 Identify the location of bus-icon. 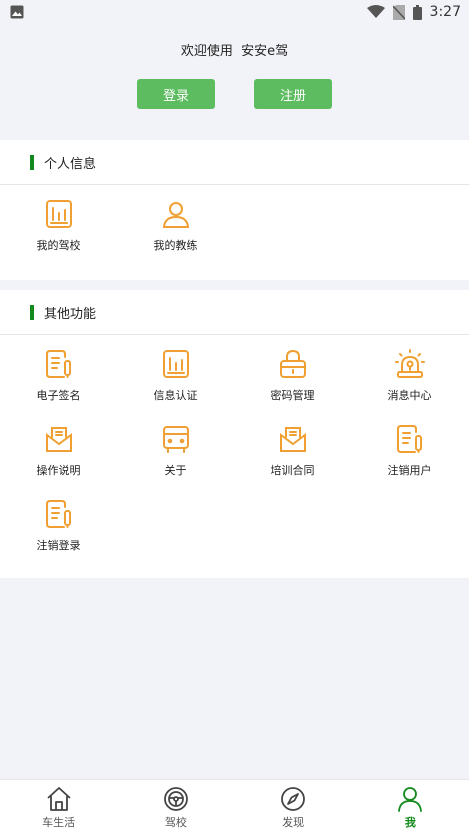
(175, 439).